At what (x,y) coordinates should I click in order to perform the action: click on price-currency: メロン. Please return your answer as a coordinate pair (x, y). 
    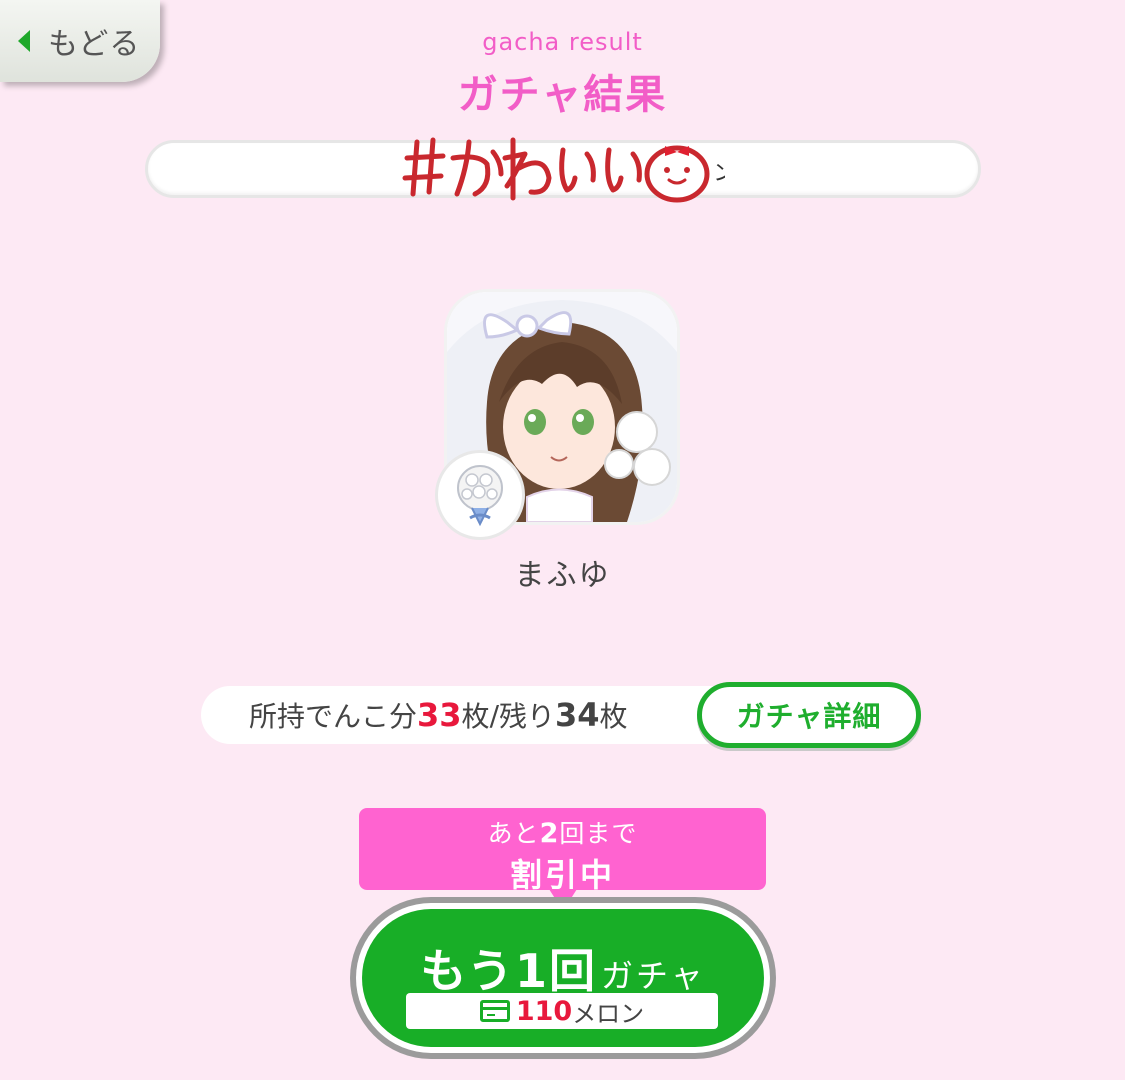
    Looking at the image, I should click on (608, 1013).